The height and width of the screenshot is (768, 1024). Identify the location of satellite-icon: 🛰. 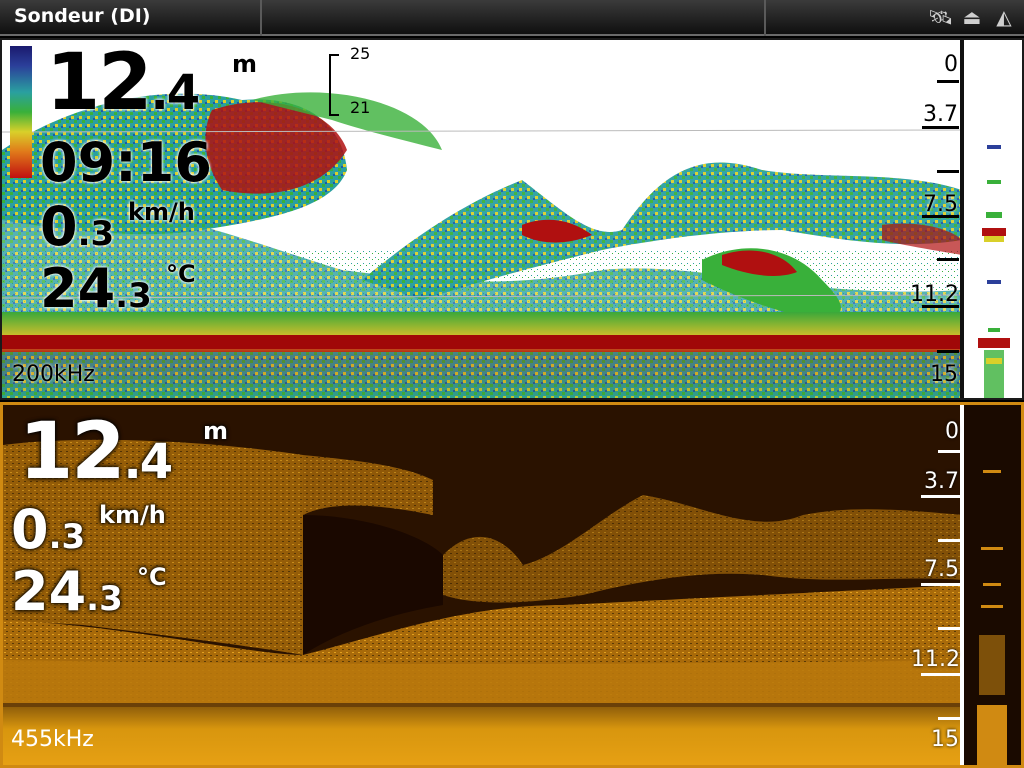
(940, 17).